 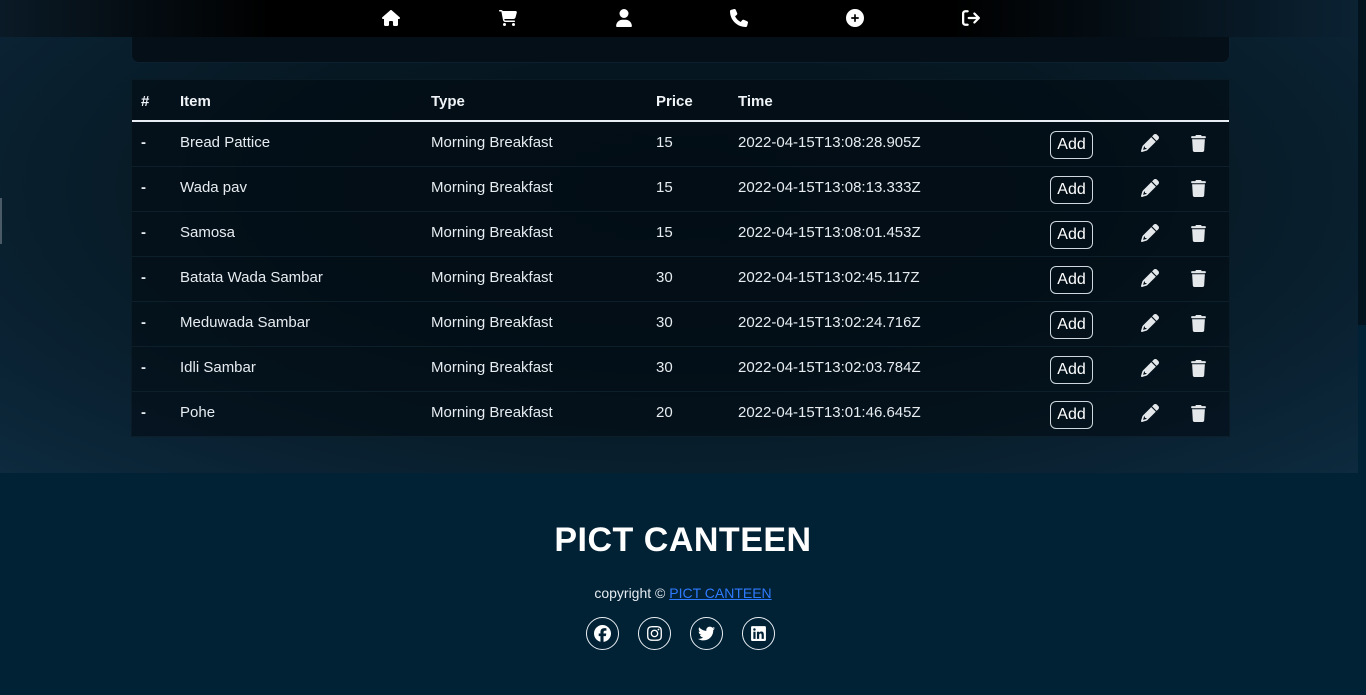 What do you see at coordinates (624, 18) in the screenshot?
I see `user-icon` at bounding box center [624, 18].